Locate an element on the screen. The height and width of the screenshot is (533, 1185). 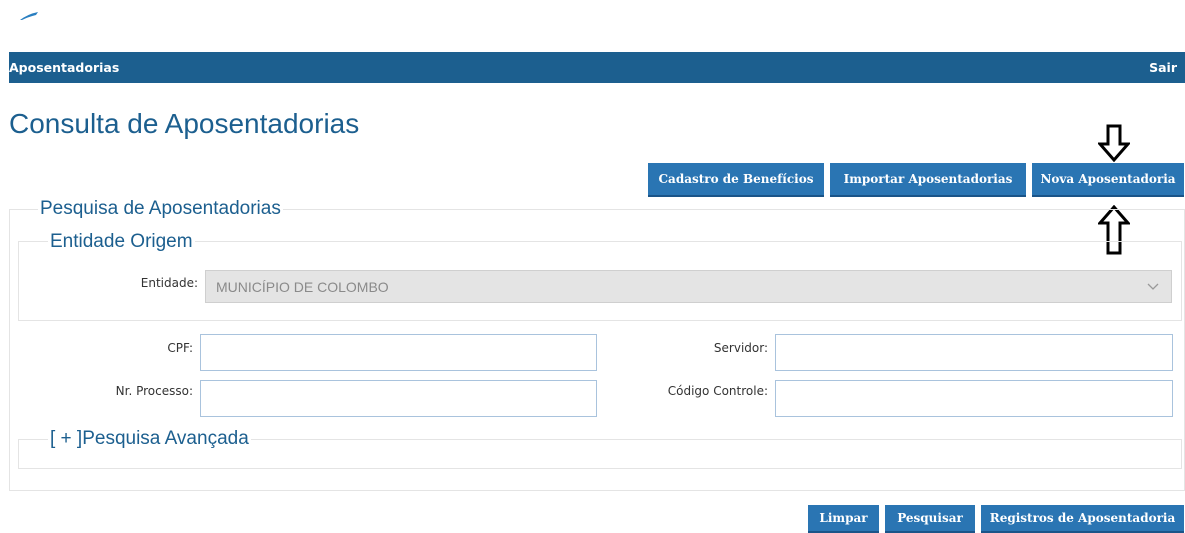
cpf-label: CPF: is located at coordinates (180, 348).